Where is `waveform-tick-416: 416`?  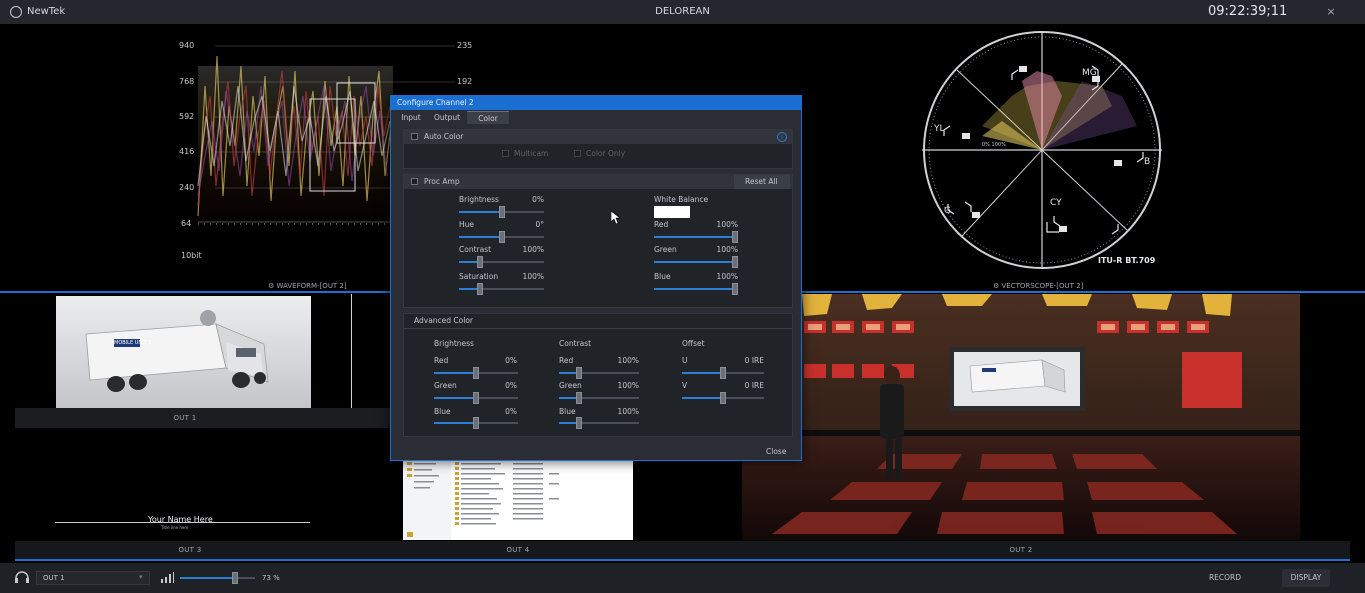 waveform-tick-416: 416 is located at coordinates (187, 151).